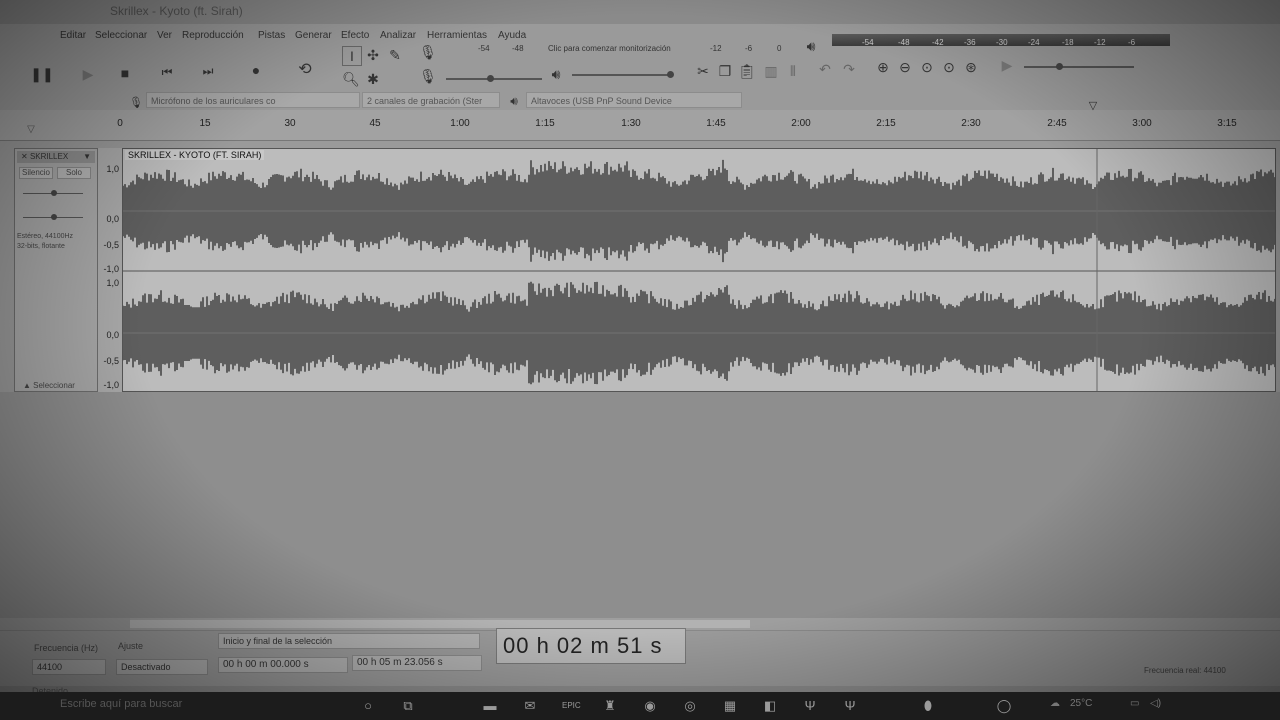 This screenshot has height=720, width=1280. What do you see at coordinates (1081, 703) in the screenshot?
I see `weather-temp: 25°C` at bounding box center [1081, 703].